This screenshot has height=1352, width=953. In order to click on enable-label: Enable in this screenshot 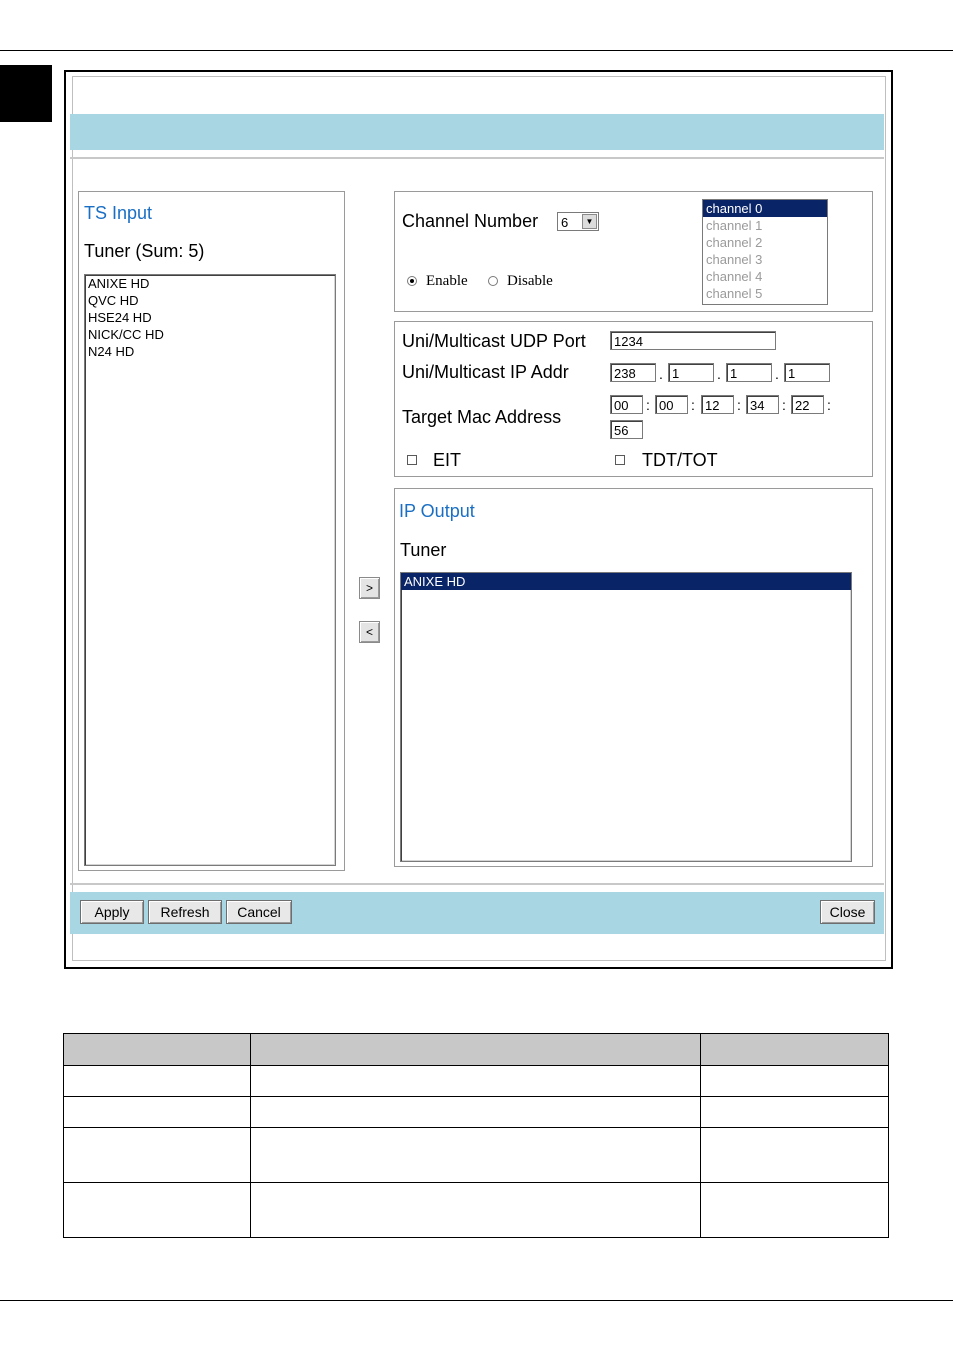, I will do `click(447, 281)`.